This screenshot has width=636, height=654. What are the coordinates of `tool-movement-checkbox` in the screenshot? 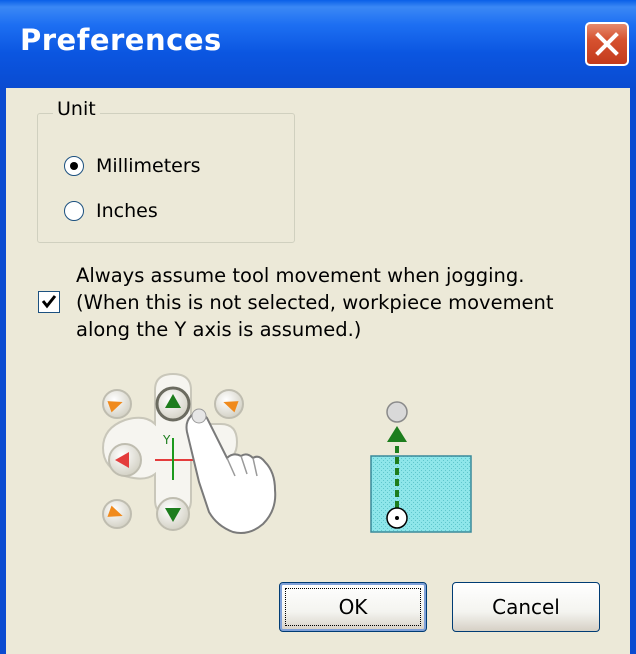 It's located at (49, 302).